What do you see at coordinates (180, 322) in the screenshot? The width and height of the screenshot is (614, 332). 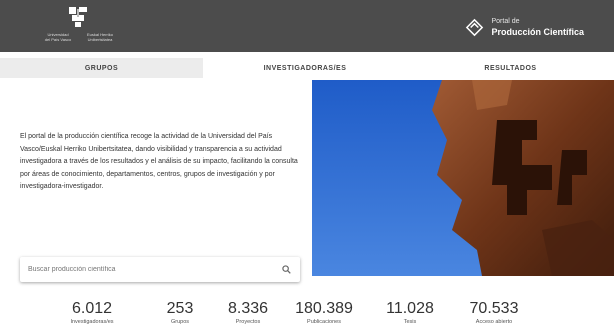 I see `stat-label: Grupos` at bounding box center [180, 322].